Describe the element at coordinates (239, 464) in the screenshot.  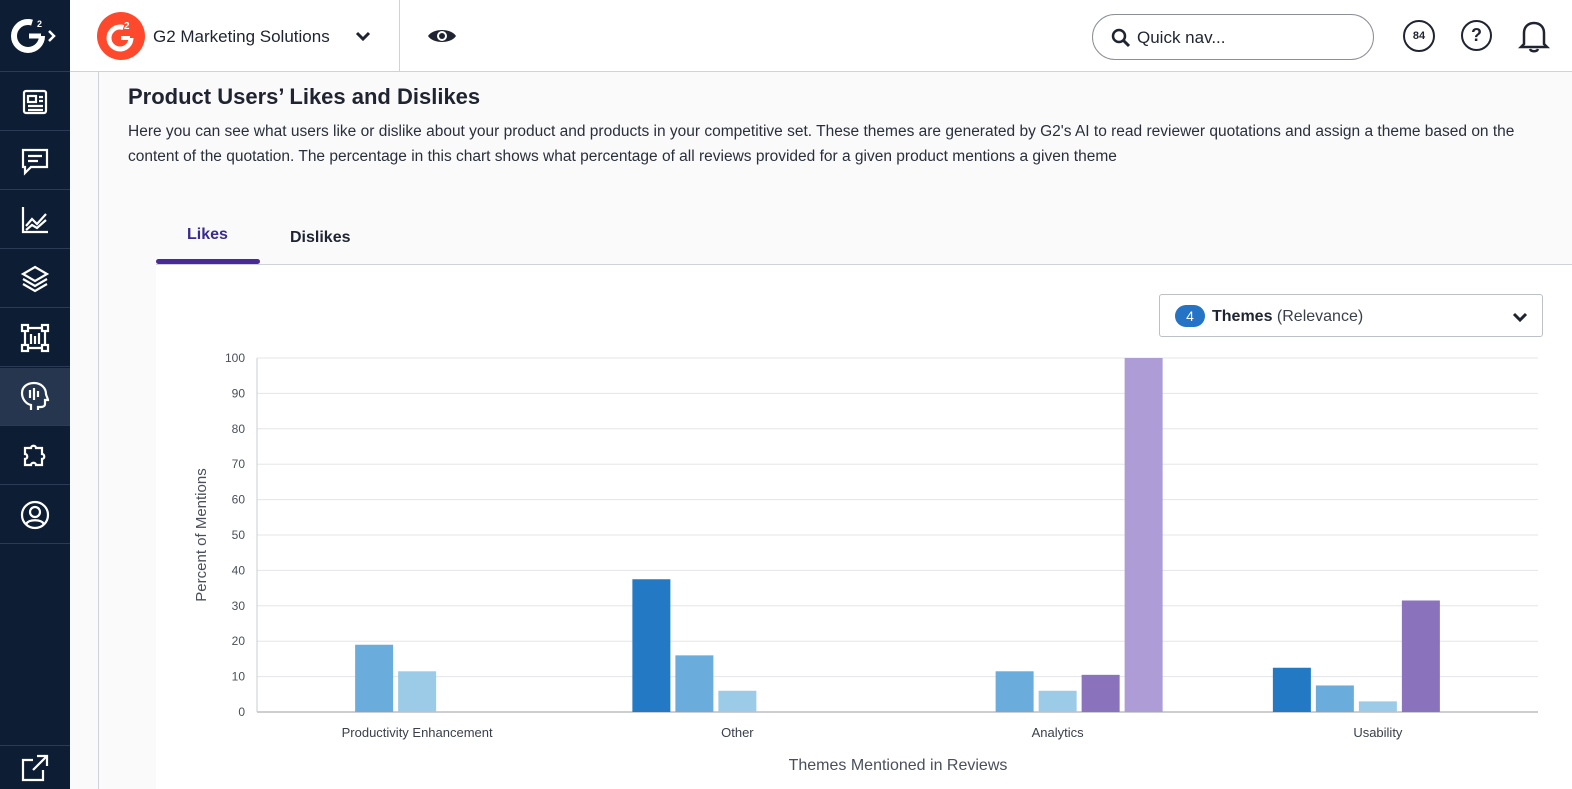
I see `y-tick-label: 70` at that location.